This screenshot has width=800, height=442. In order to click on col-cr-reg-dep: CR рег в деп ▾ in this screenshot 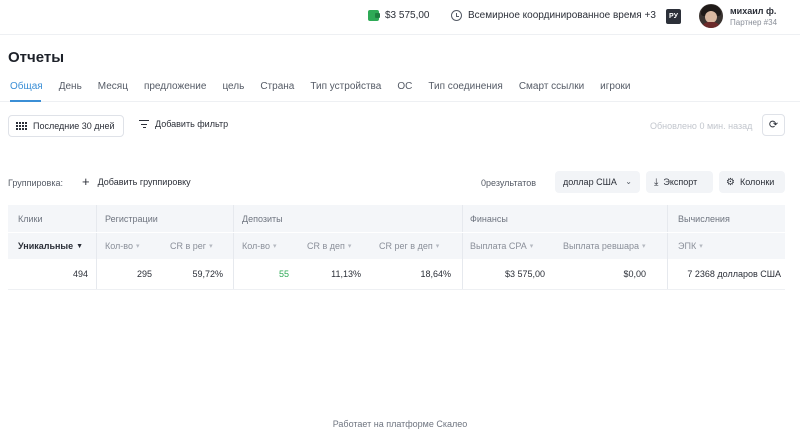, I will do `click(409, 246)`.